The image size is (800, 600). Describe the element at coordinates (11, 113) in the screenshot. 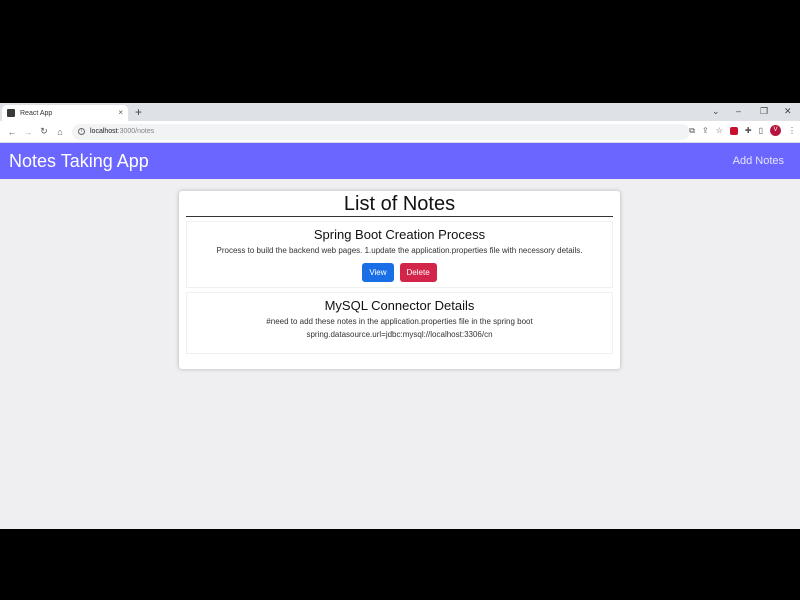

I see `react-favicon-icon` at that location.